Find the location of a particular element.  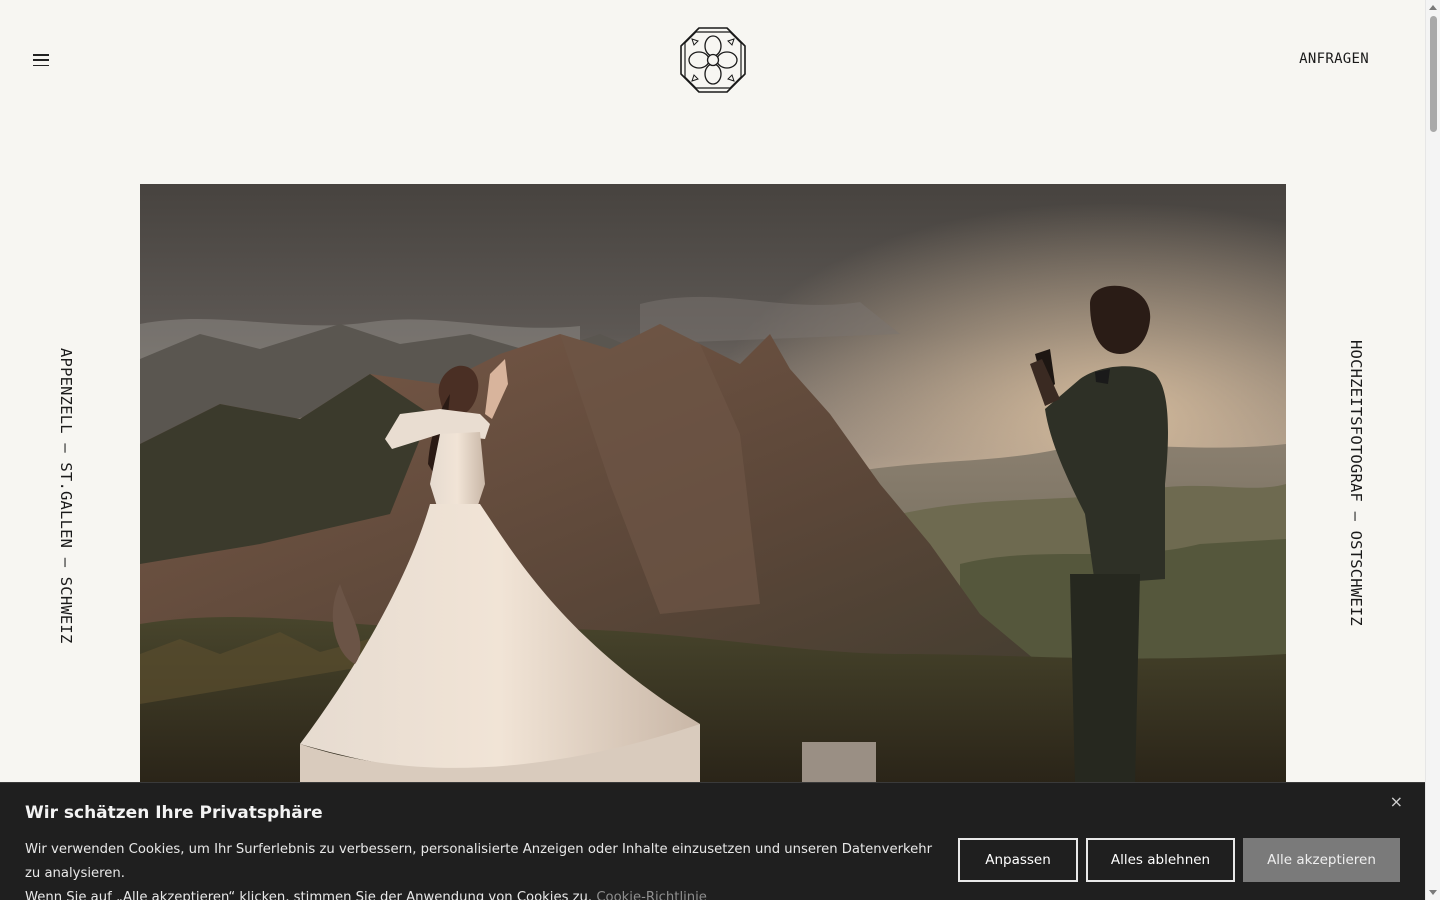

site-header: ANFRAGEN is located at coordinates (712, 60).